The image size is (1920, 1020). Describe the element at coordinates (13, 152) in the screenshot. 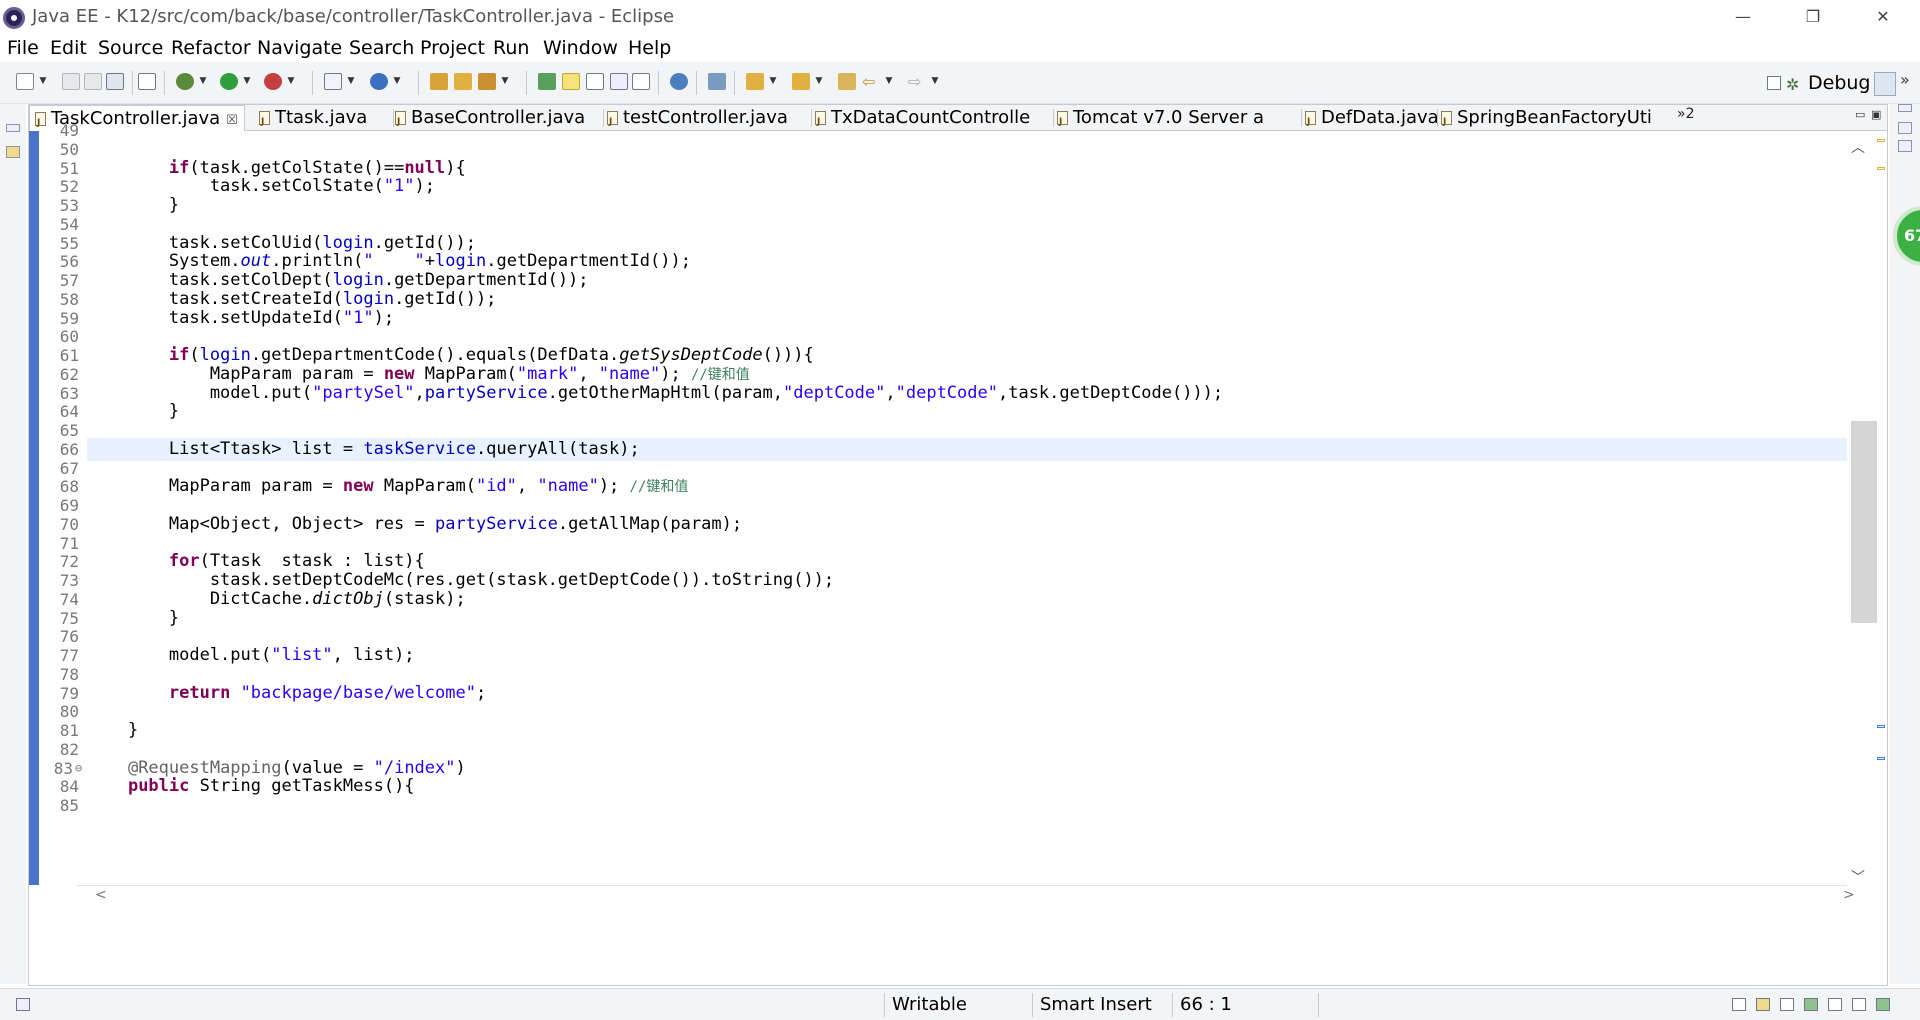

I see `package-explorer-icon` at that location.